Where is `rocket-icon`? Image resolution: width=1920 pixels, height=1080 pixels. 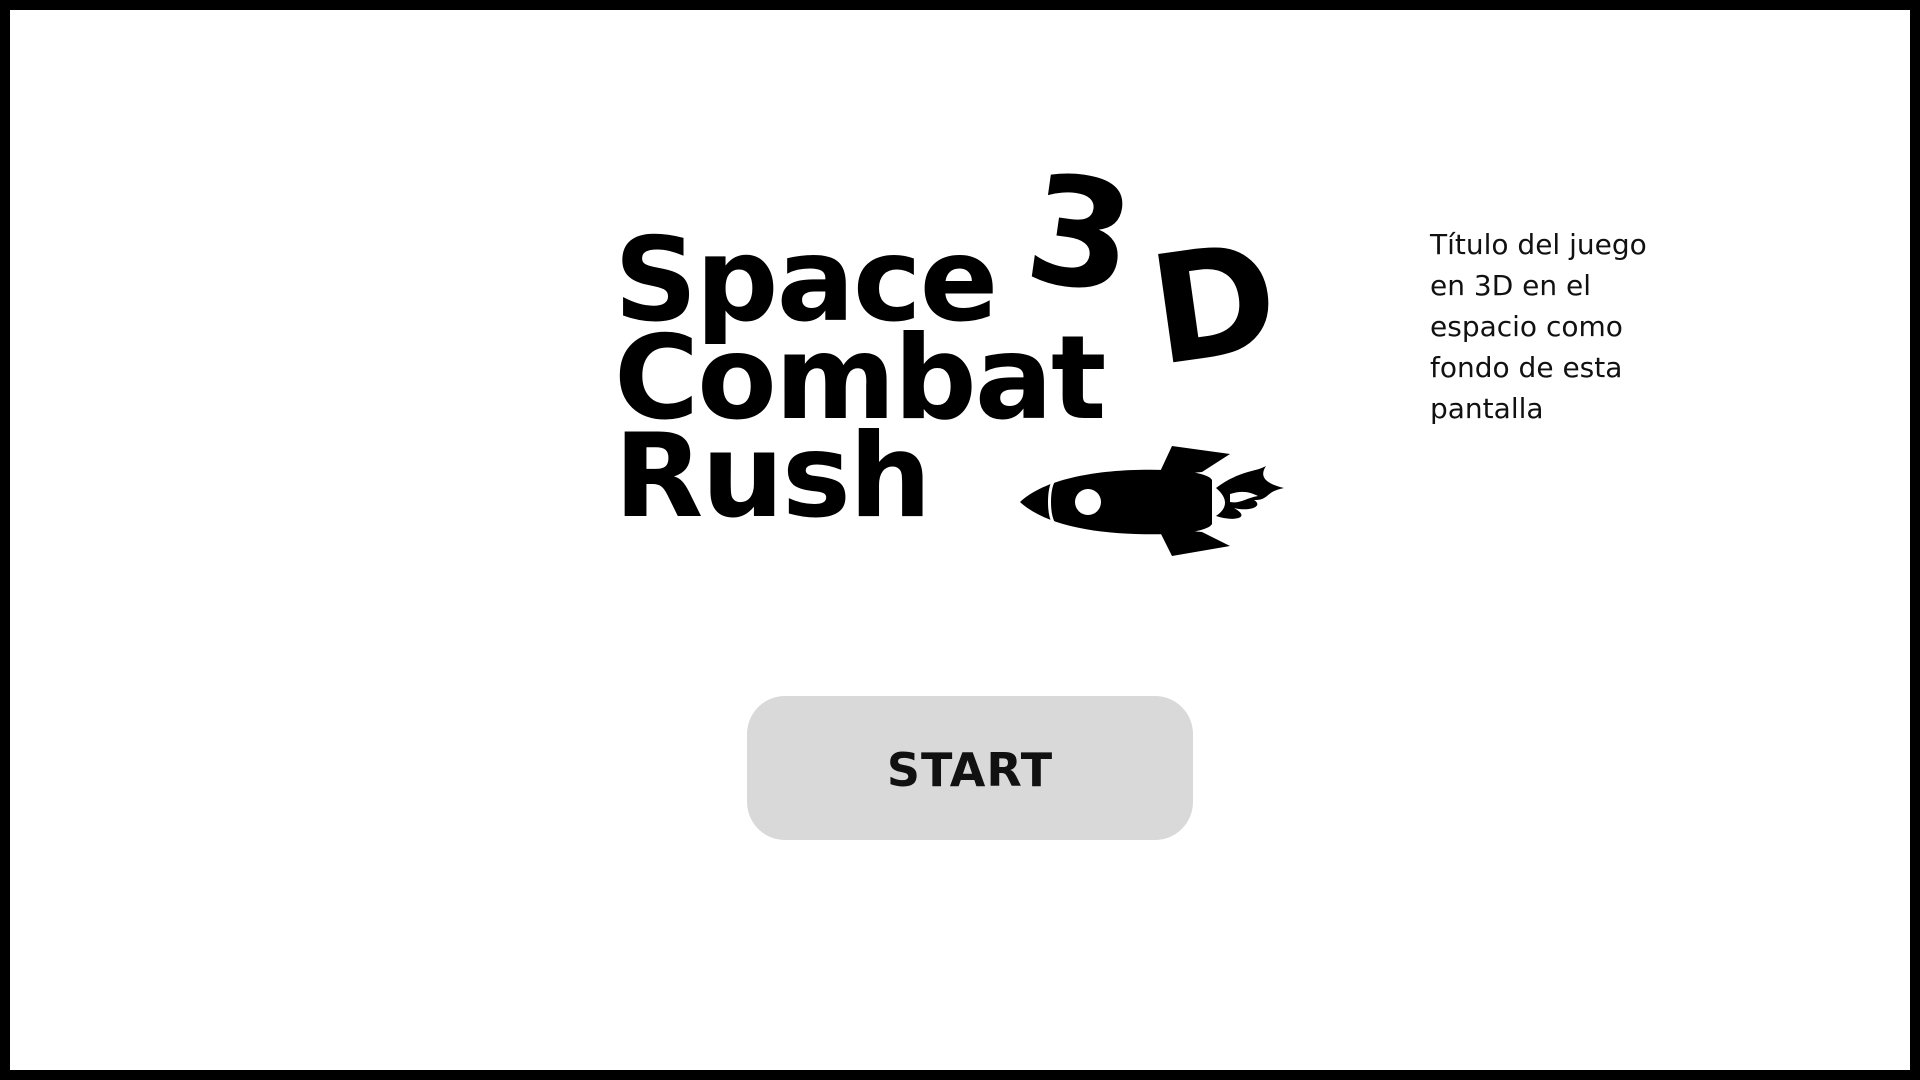 rocket-icon is located at coordinates (1152, 501).